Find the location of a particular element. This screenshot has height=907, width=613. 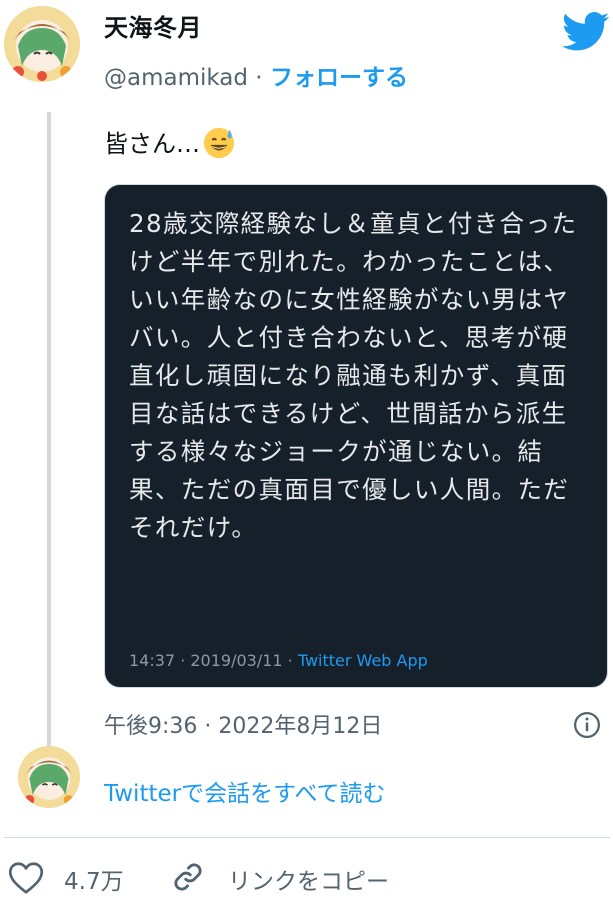

link-icon is located at coordinates (188, 877).